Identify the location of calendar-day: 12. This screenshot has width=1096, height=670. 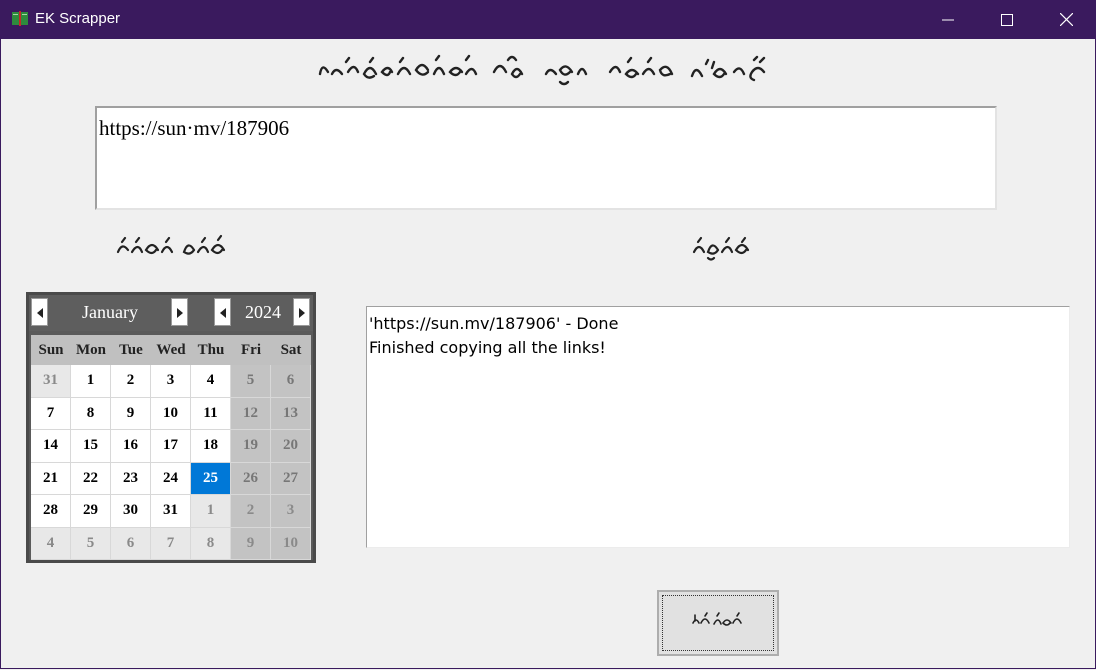
(251, 413).